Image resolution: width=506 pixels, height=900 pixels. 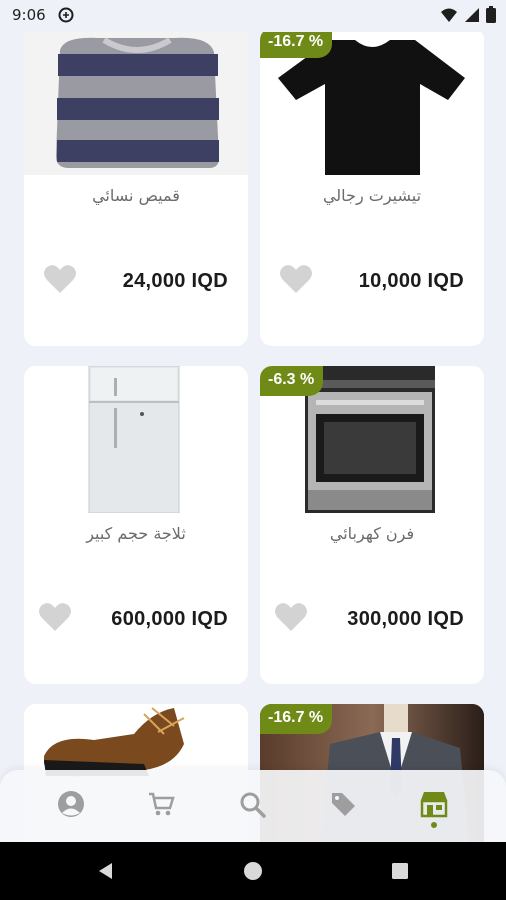 I want to click on product-price: 300,000 IQD, so click(x=405, y=619).